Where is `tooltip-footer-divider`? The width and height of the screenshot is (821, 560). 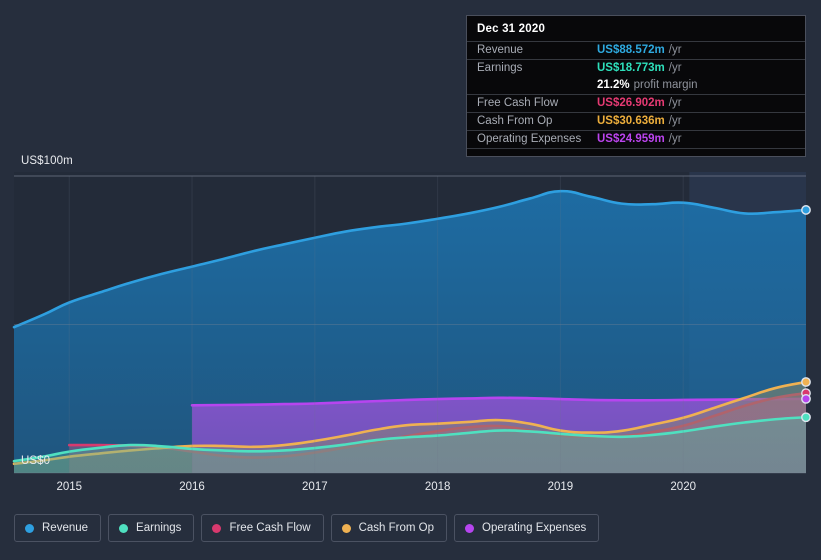
tooltip-footer-divider is located at coordinates (636, 152).